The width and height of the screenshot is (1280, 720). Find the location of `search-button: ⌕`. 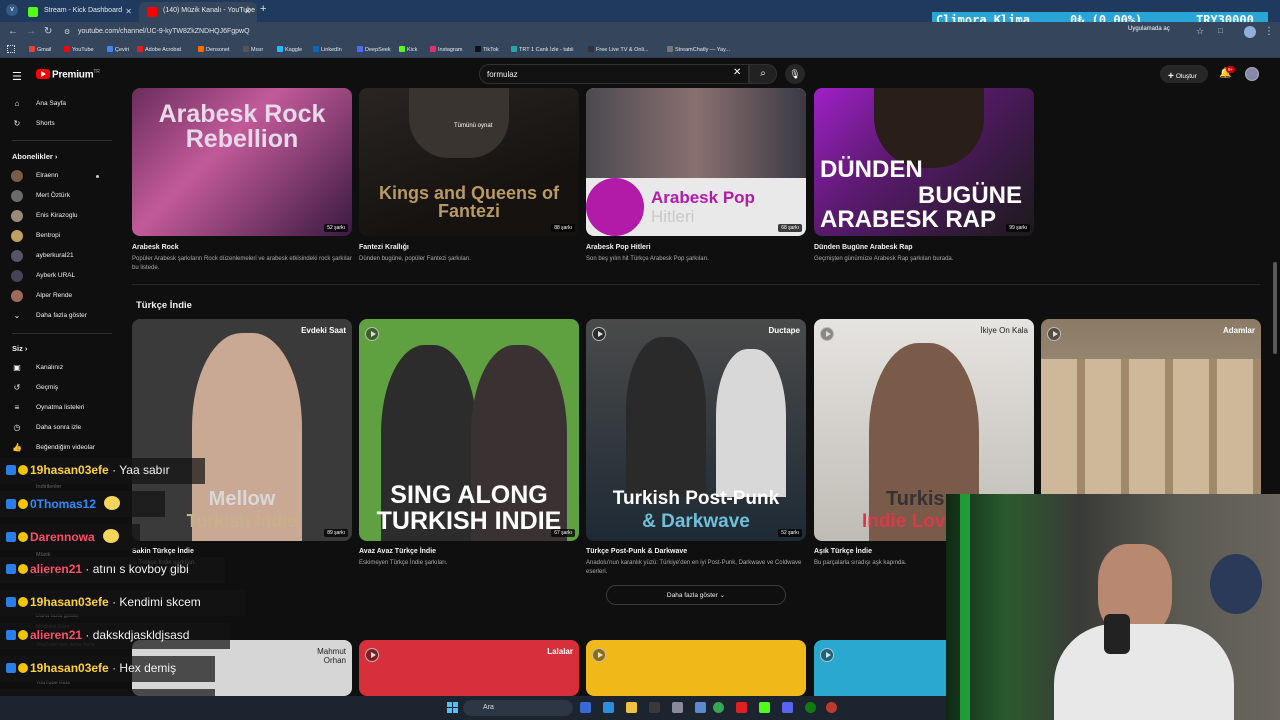

search-button: ⌕ is located at coordinates (763, 74).